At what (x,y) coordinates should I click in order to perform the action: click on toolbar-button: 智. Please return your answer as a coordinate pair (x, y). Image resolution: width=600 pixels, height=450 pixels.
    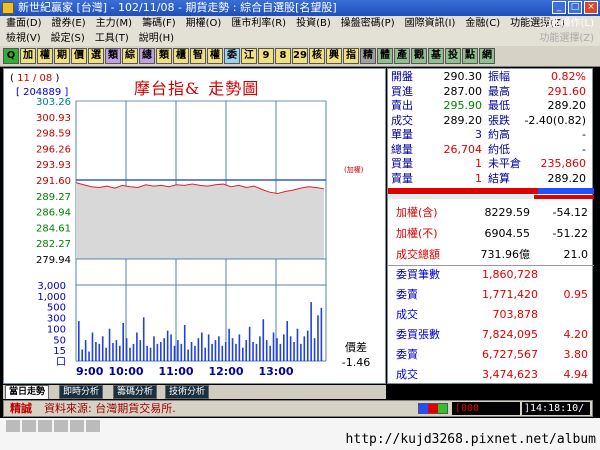
    Looking at the image, I should click on (198, 56).